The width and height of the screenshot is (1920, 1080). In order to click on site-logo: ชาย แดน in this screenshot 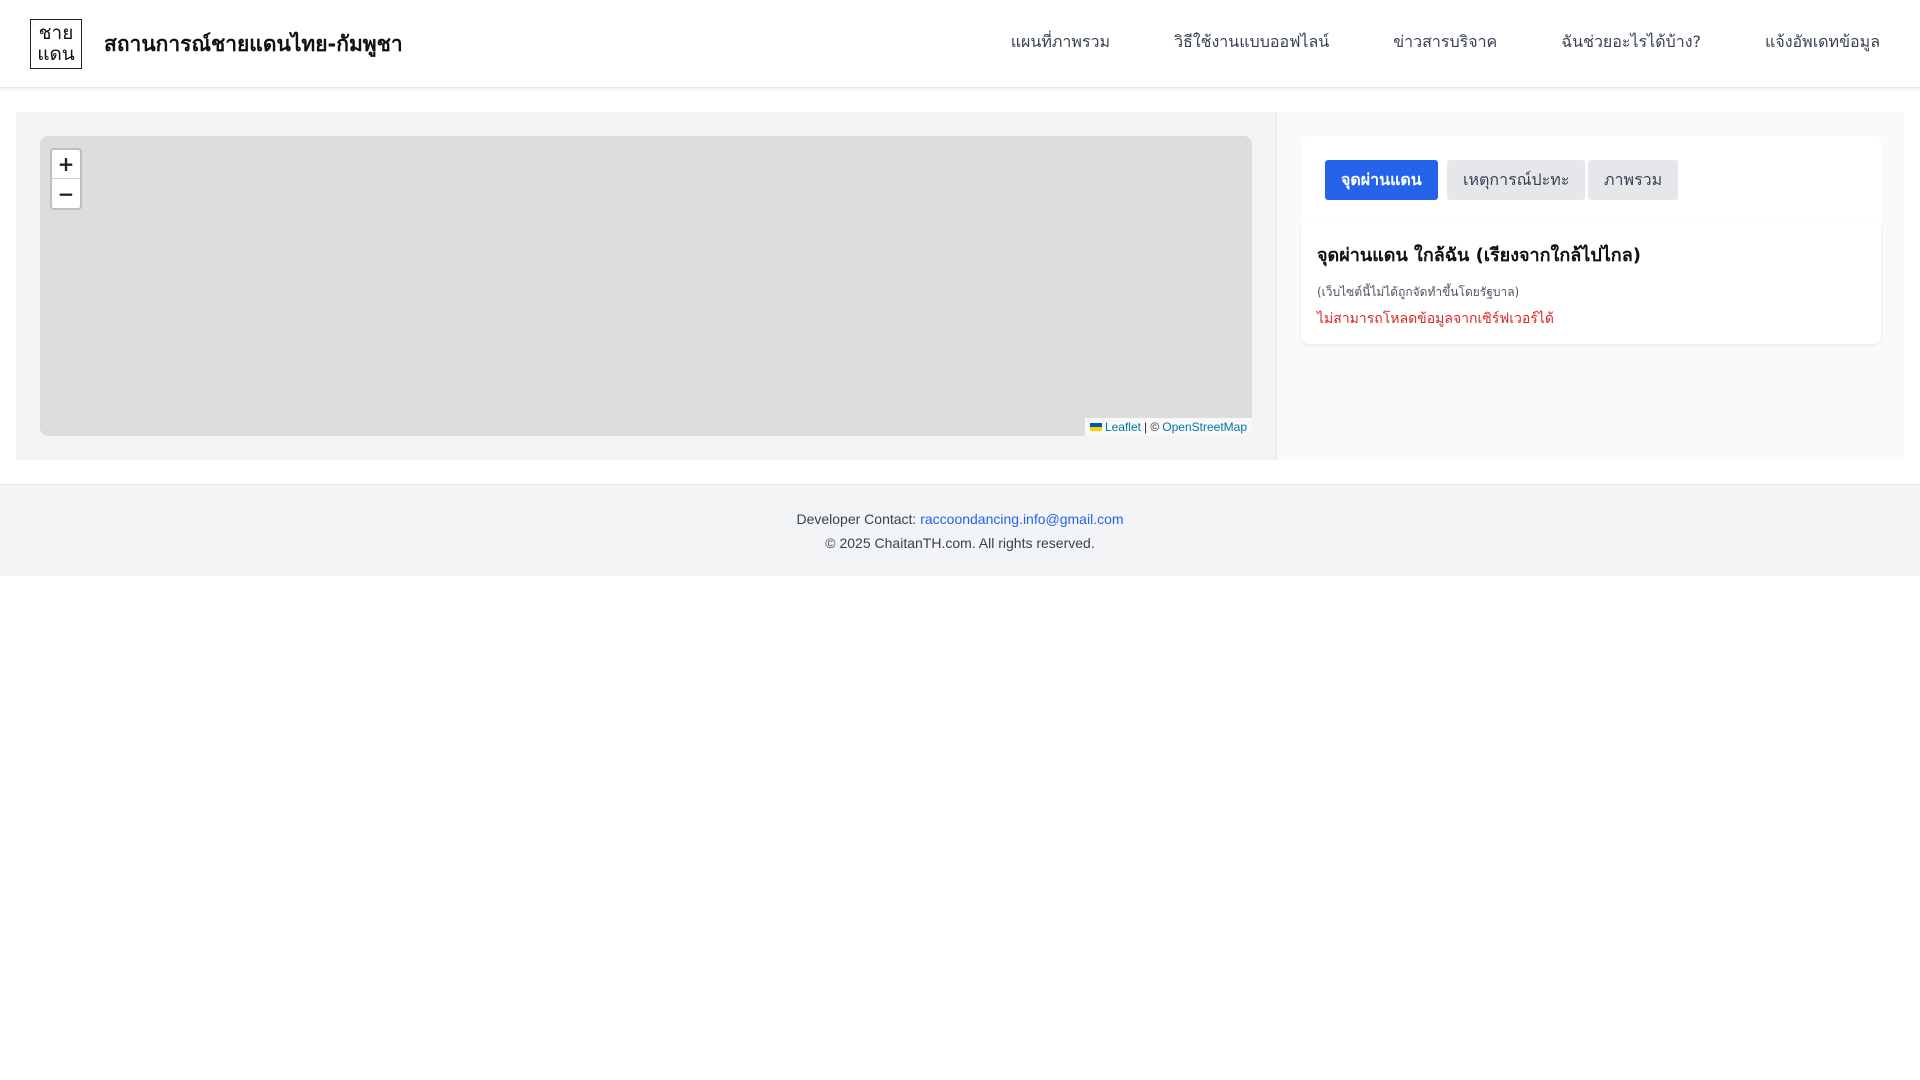, I will do `click(56, 44)`.